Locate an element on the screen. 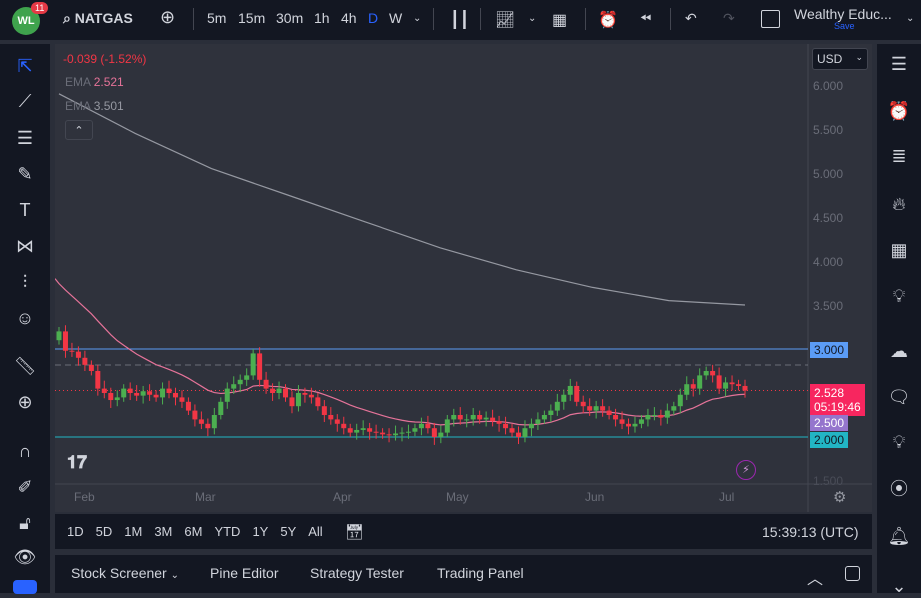  range-1y: 1Y is located at coordinates (260, 531).